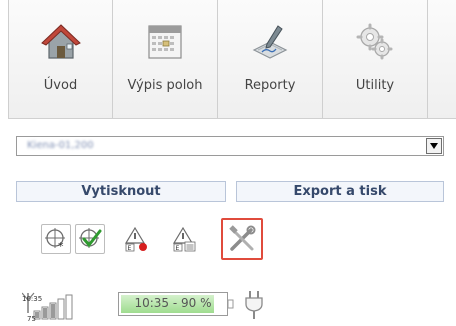 This screenshot has width=456, height=326. Describe the element at coordinates (270, 85) in the screenshot. I see `nav-label: Reporty` at that location.